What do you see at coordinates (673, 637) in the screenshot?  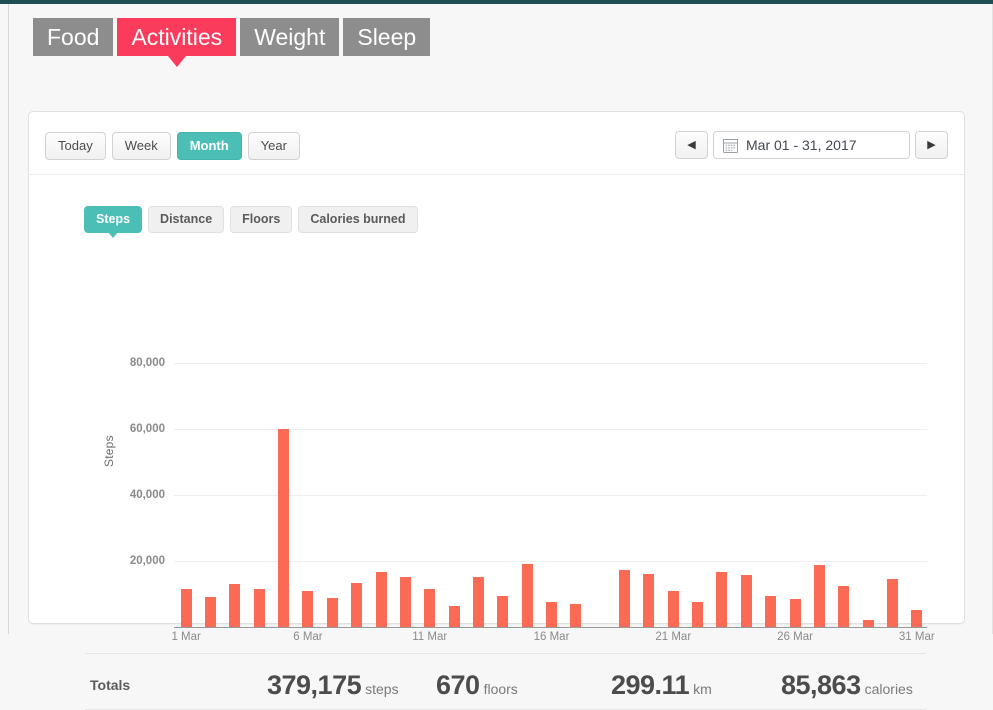 I see `x-axis-tick-label: 21 Mar` at bounding box center [673, 637].